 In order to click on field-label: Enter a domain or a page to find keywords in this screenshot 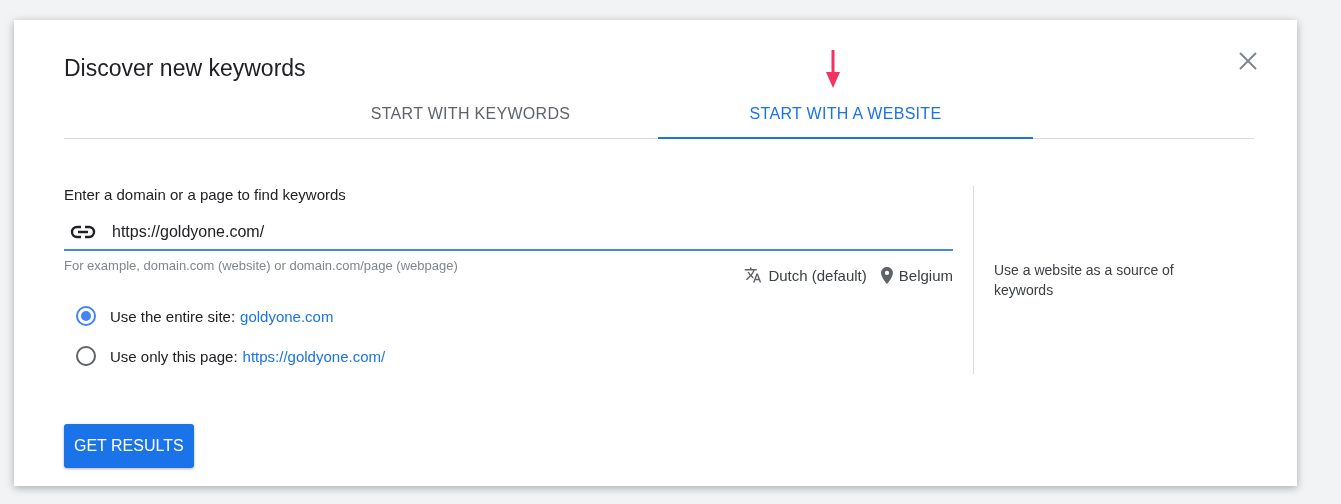, I will do `click(205, 194)`.